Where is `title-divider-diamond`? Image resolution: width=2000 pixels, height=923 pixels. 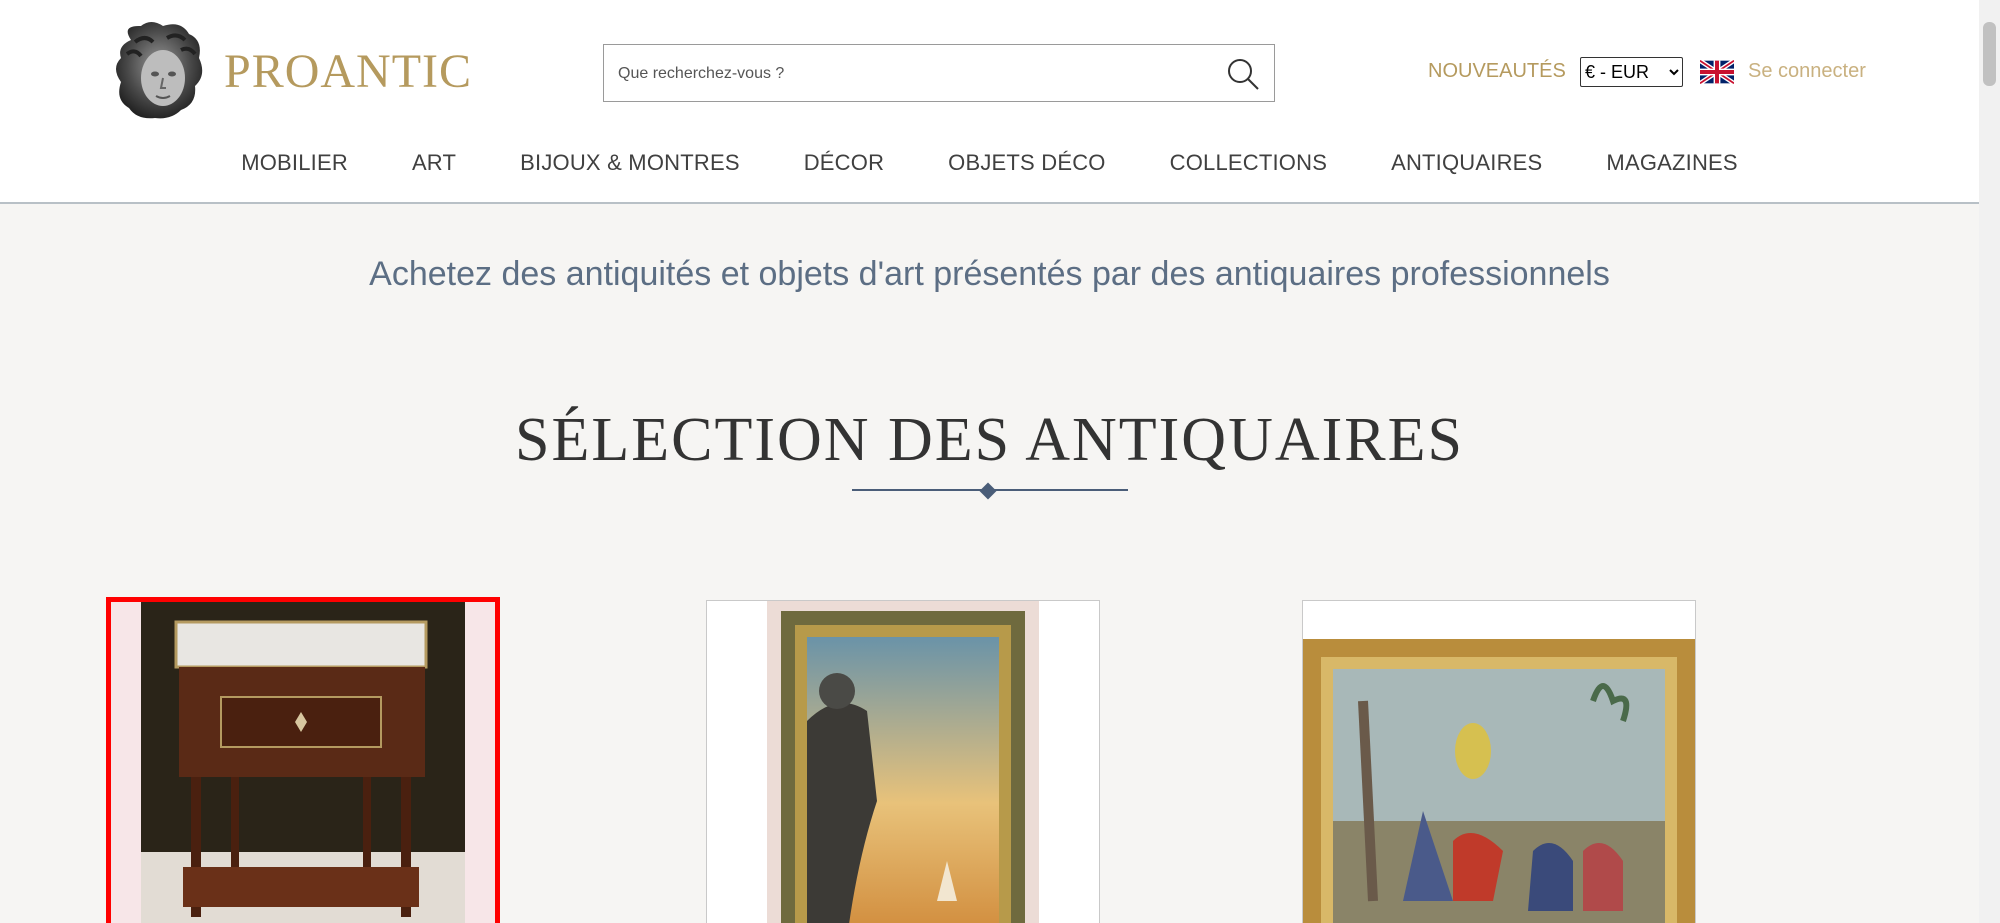
title-divider-diamond is located at coordinates (988, 491).